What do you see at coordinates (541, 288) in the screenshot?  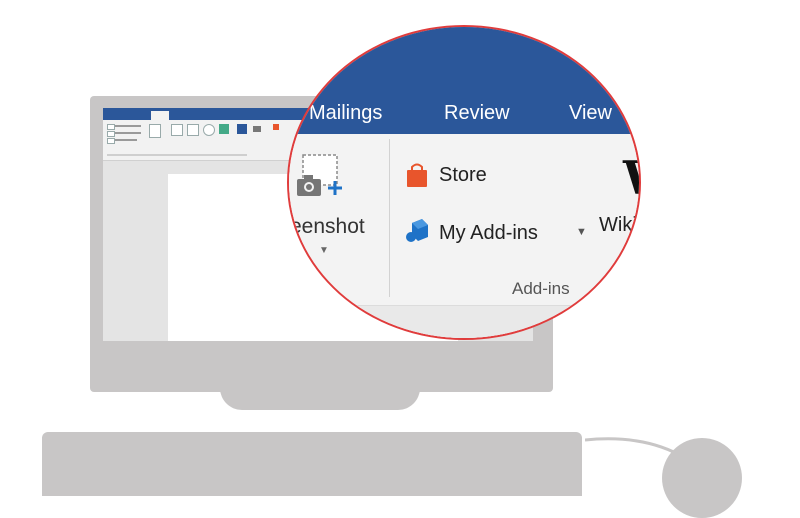 I see `addins-group-label: Add-ins` at bounding box center [541, 288].